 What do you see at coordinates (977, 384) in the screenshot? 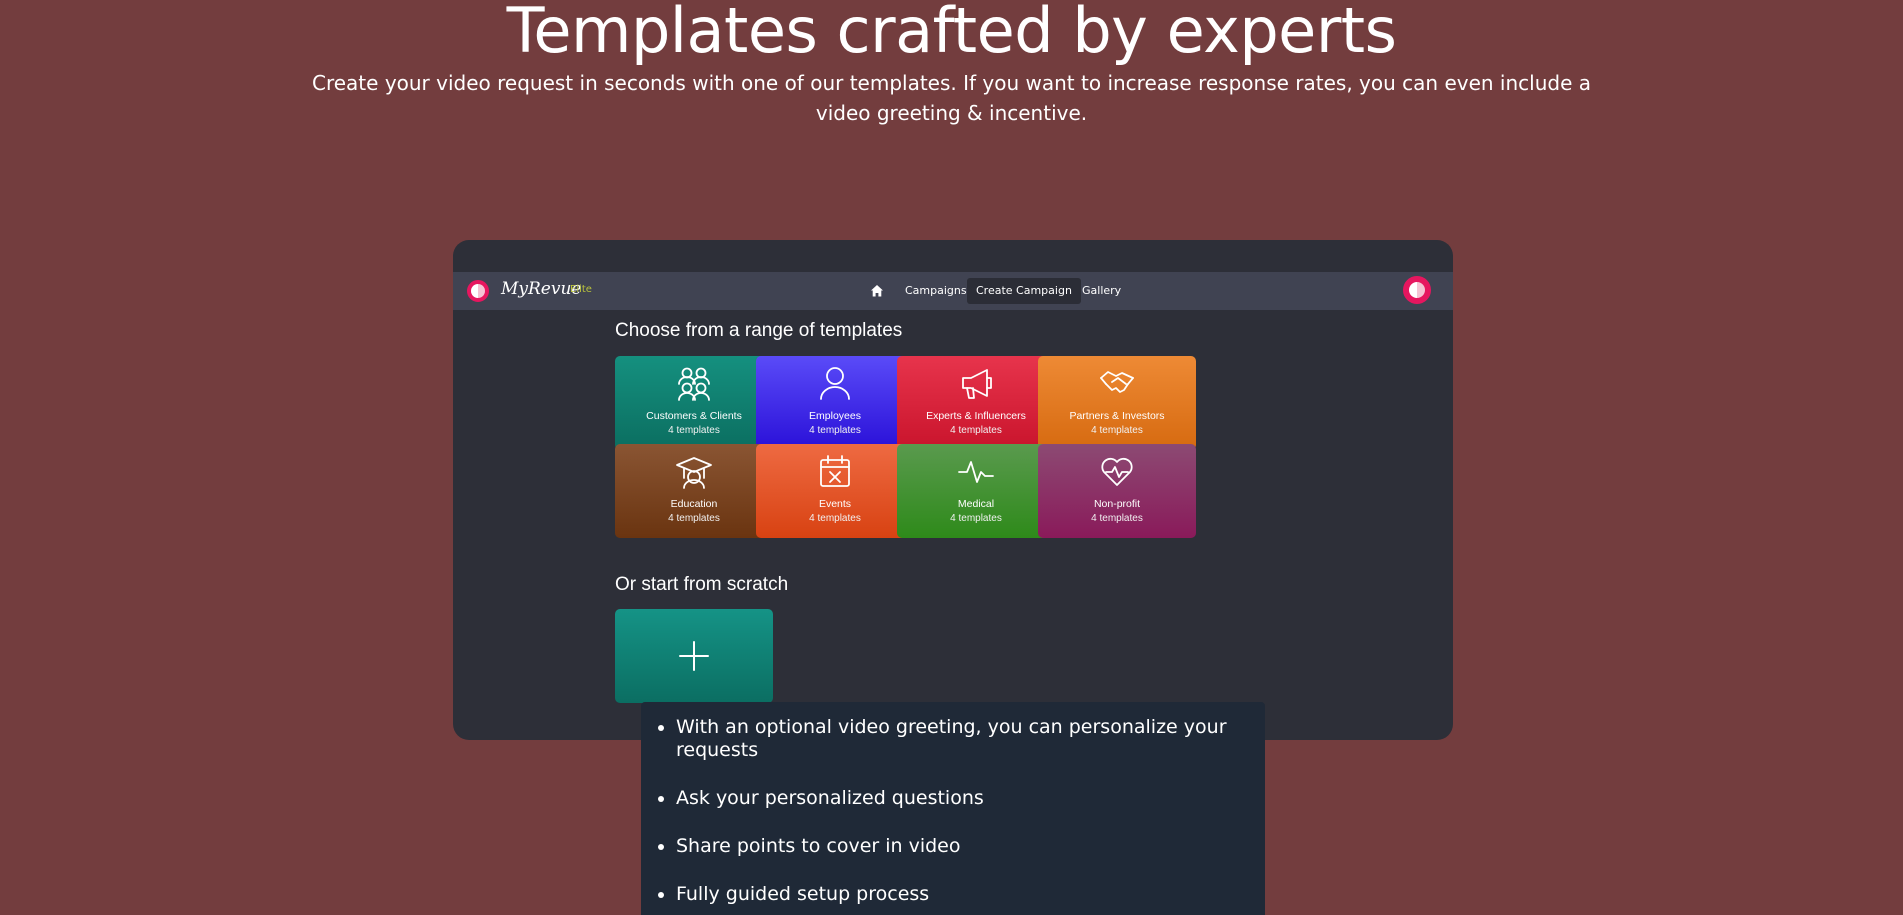
I see `megaphone-icon` at bounding box center [977, 384].